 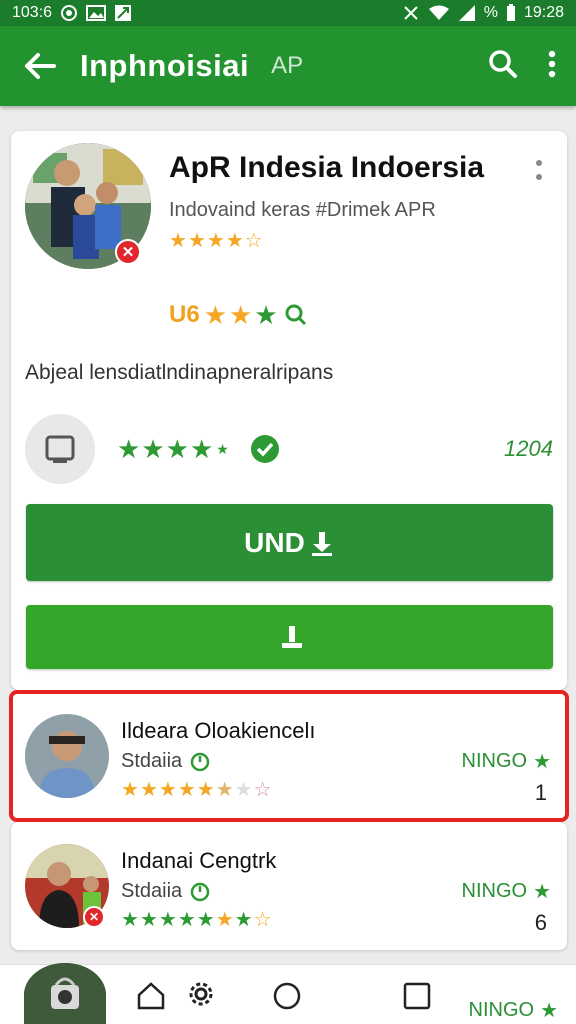 I want to click on search-button, so click(x=503, y=66).